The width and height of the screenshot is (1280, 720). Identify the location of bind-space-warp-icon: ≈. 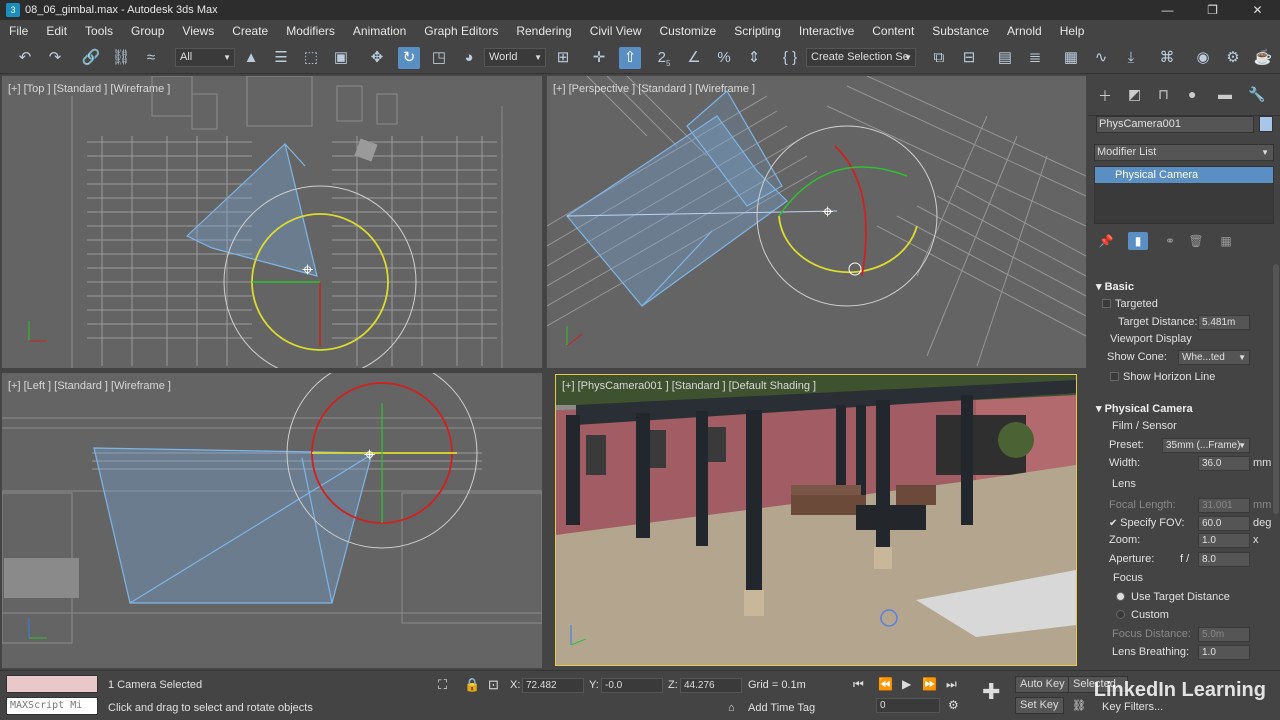
(151, 58).